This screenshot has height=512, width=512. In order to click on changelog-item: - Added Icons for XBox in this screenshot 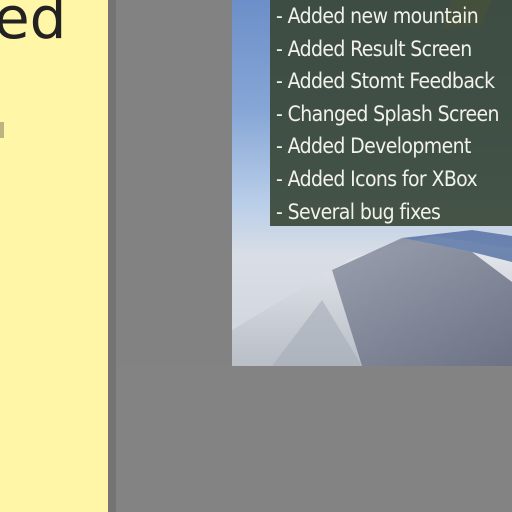, I will do `click(377, 178)`.